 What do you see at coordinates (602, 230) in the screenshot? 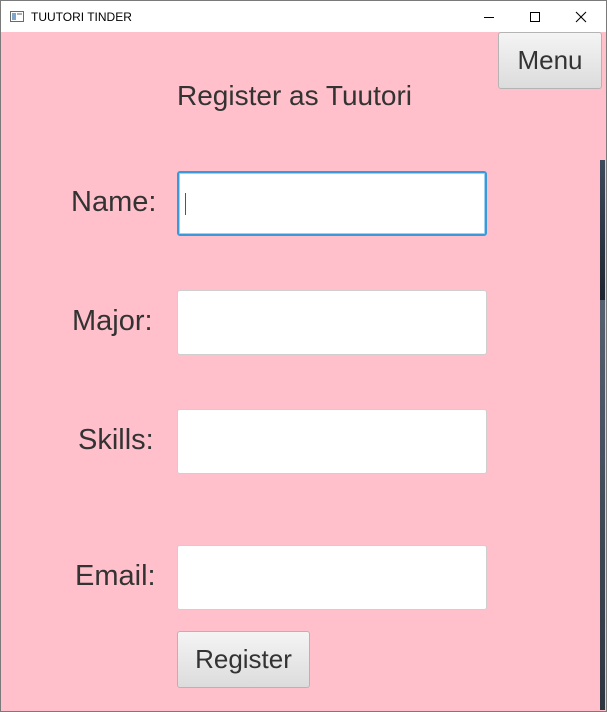
I see `background-window-edge` at bounding box center [602, 230].